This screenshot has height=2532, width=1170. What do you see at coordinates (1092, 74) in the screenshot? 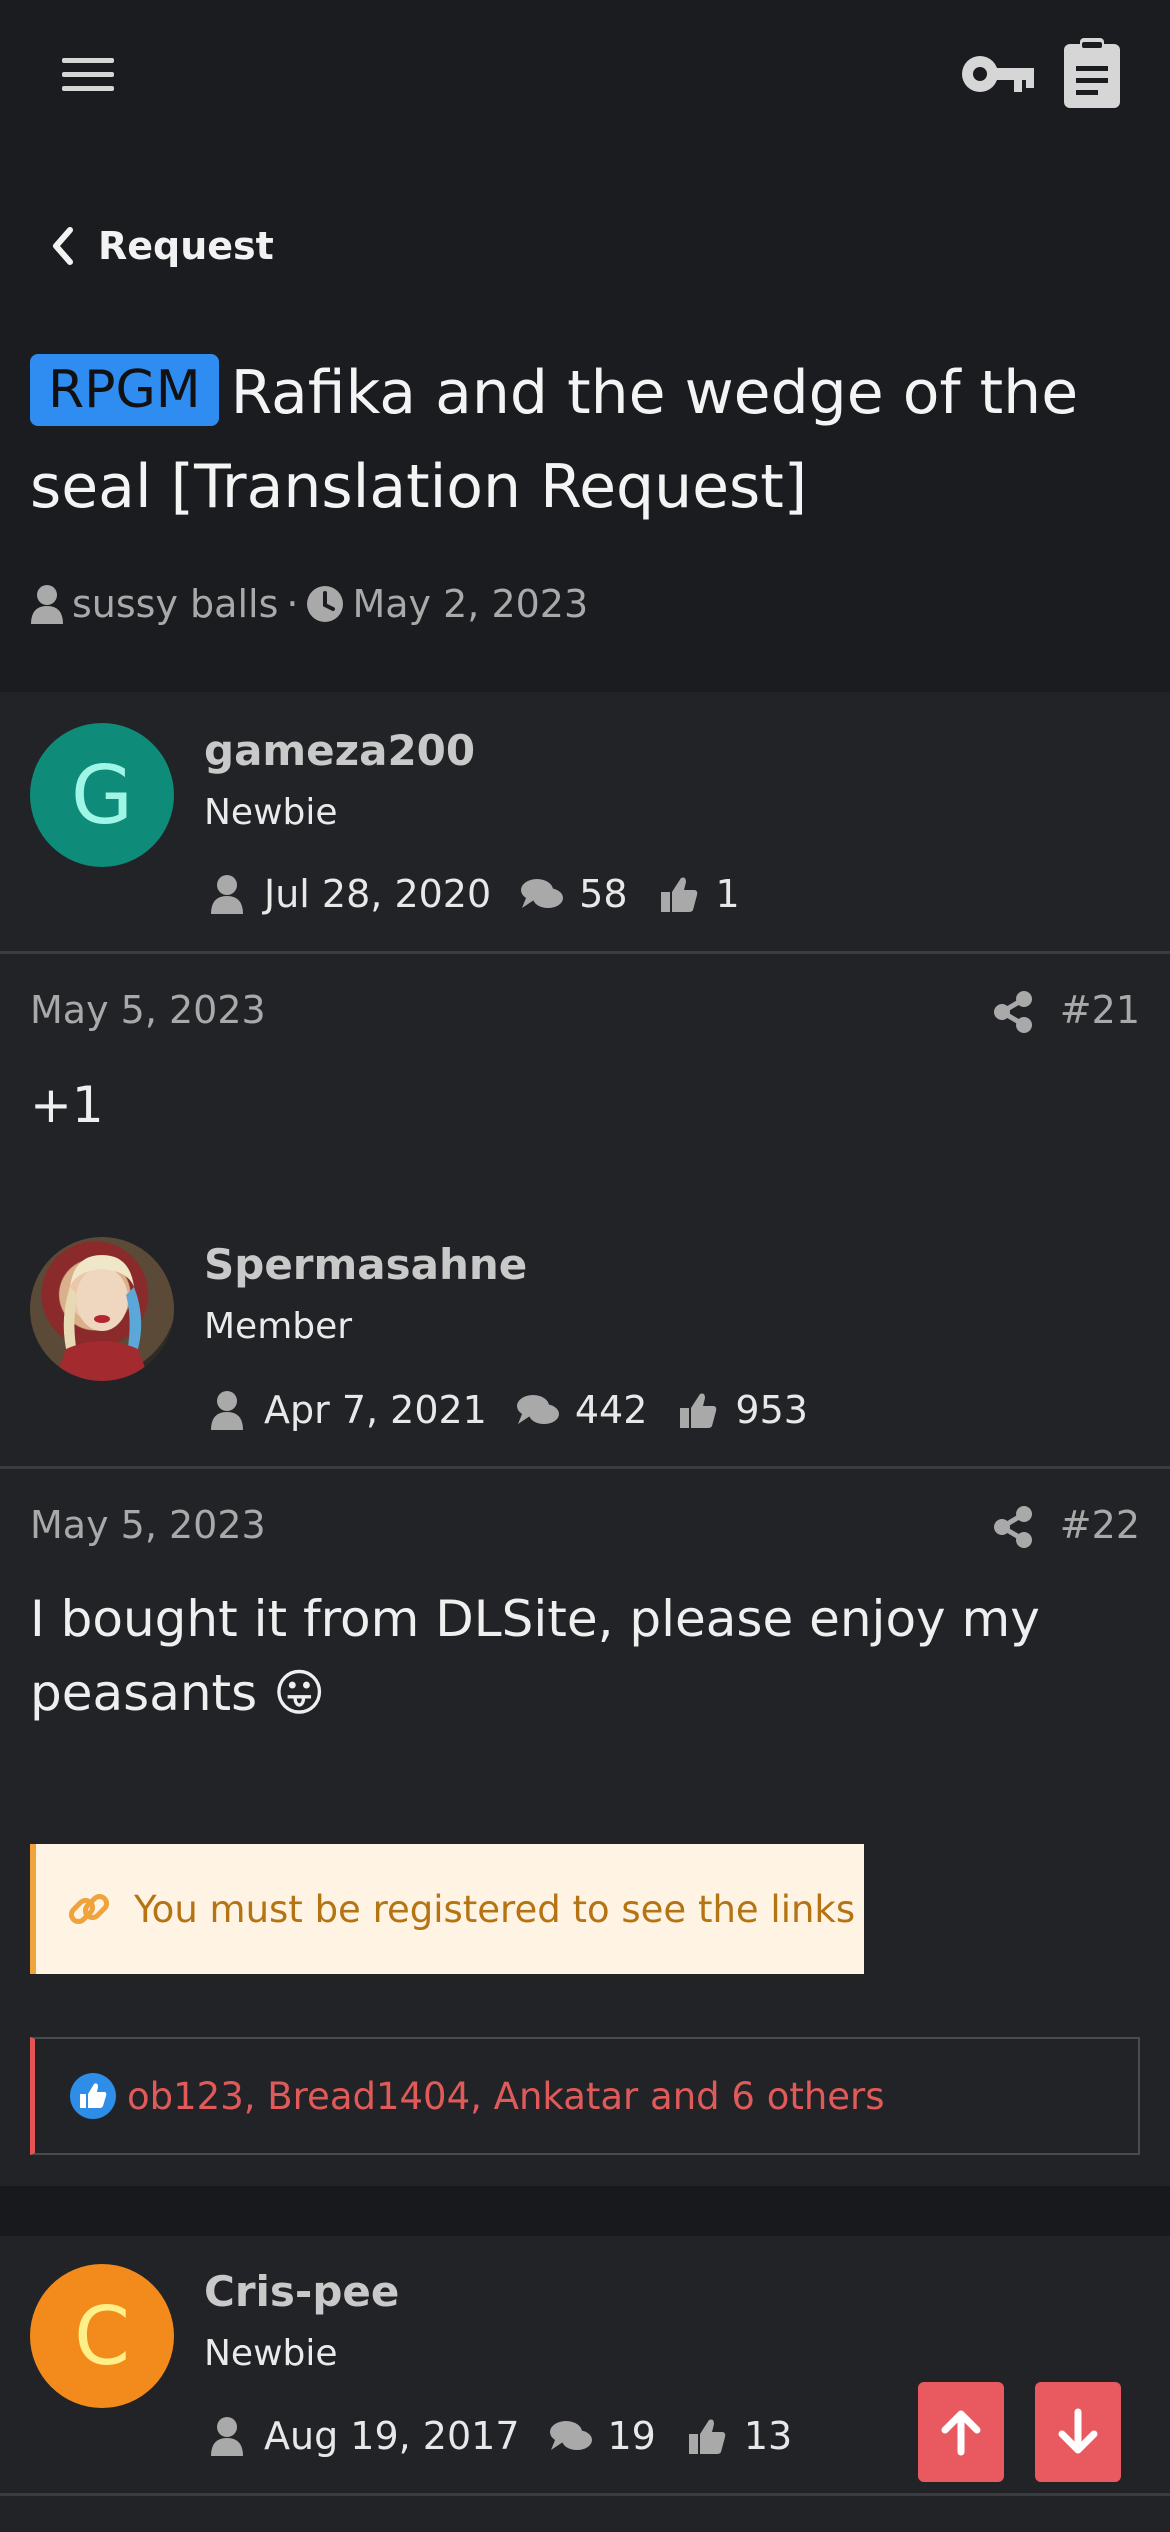
I see `clipboard-icon` at bounding box center [1092, 74].